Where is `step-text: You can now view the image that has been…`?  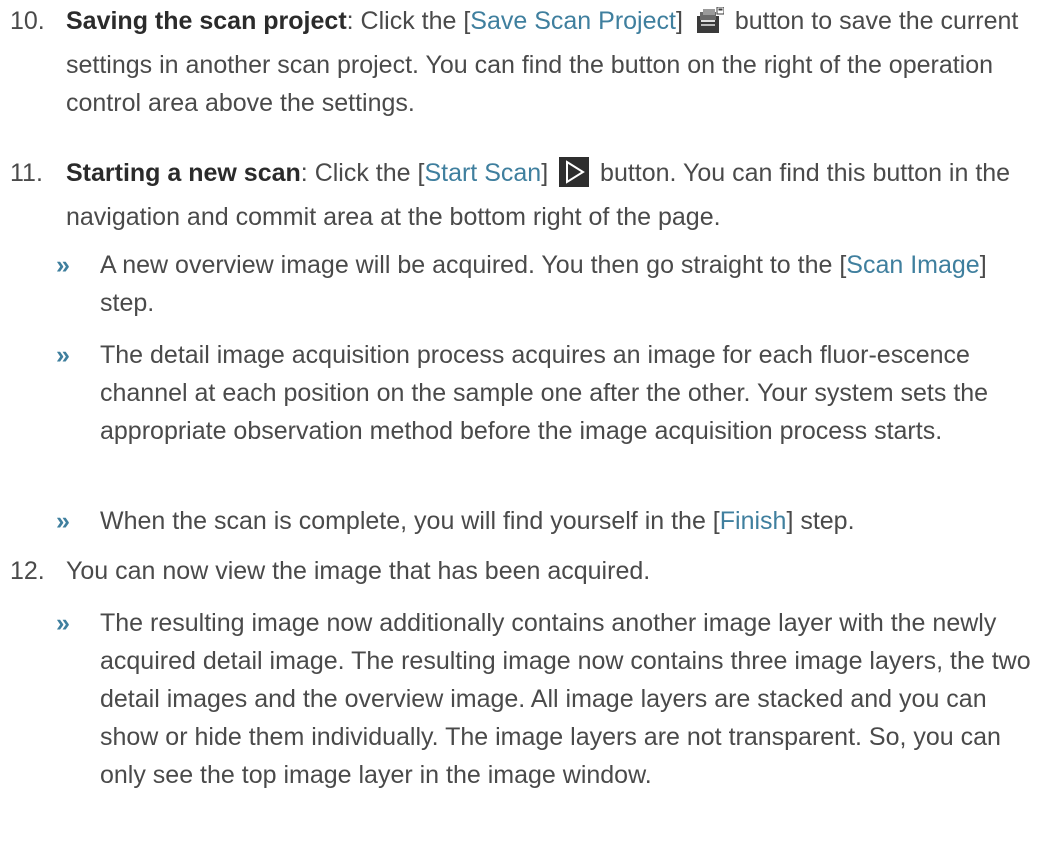
step-text: You can now view the image that has been… is located at coordinates (358, 571).